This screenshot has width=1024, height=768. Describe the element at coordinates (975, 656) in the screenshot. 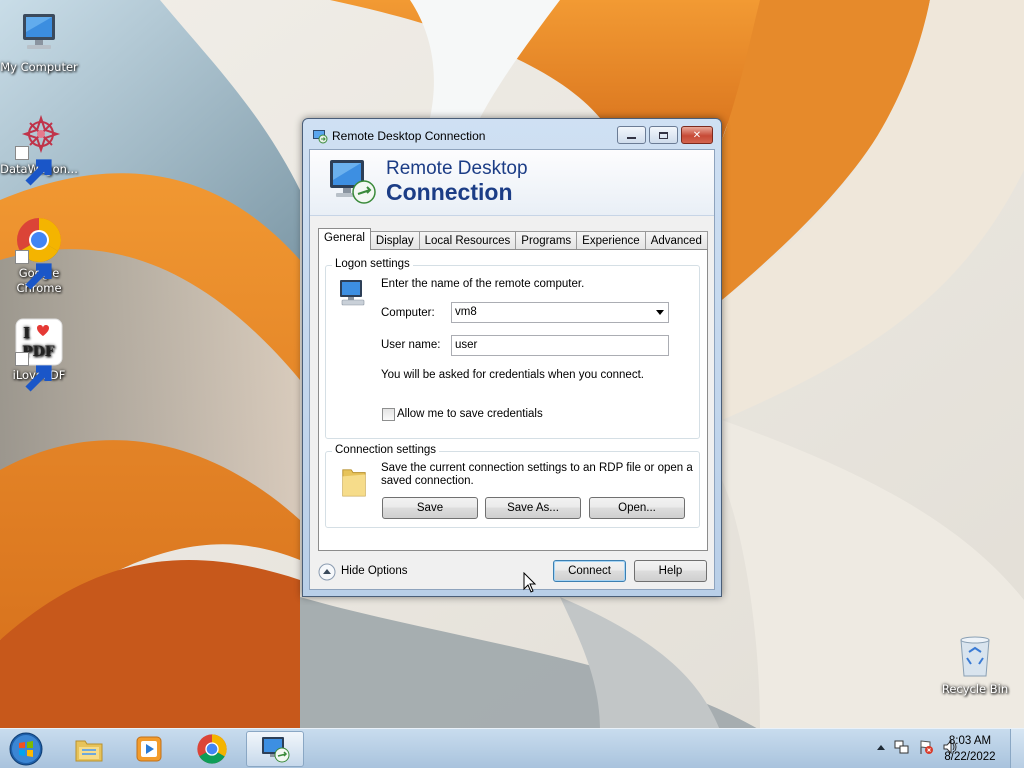

I see `recycle-bin-icon` at that location.